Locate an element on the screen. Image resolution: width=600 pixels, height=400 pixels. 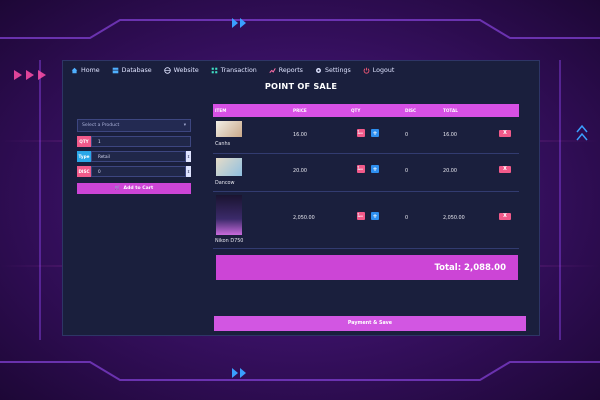
total-cell: 2,050.00 is located at coordinates (454, 218).